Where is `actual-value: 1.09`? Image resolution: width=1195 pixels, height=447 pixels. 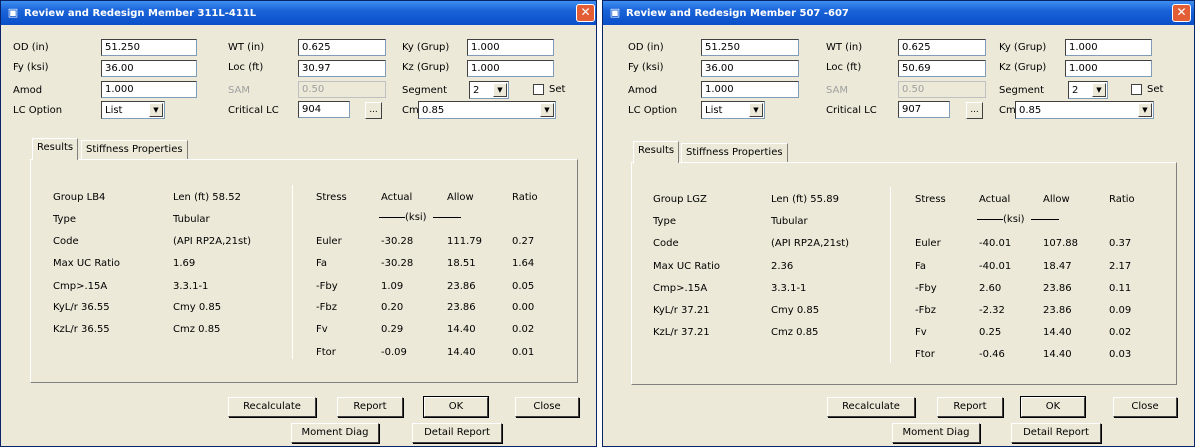
actual-value: 1.09 is located at coordinates (392, 286).